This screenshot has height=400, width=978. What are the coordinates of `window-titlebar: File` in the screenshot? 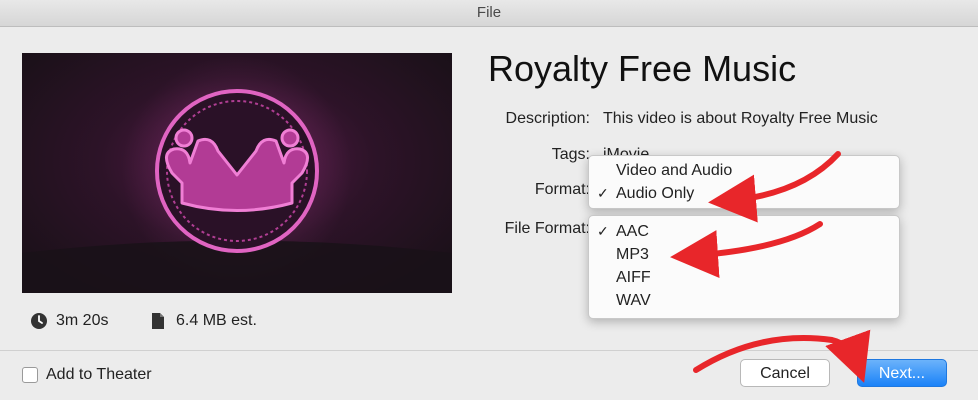 It's located at (489, 13).